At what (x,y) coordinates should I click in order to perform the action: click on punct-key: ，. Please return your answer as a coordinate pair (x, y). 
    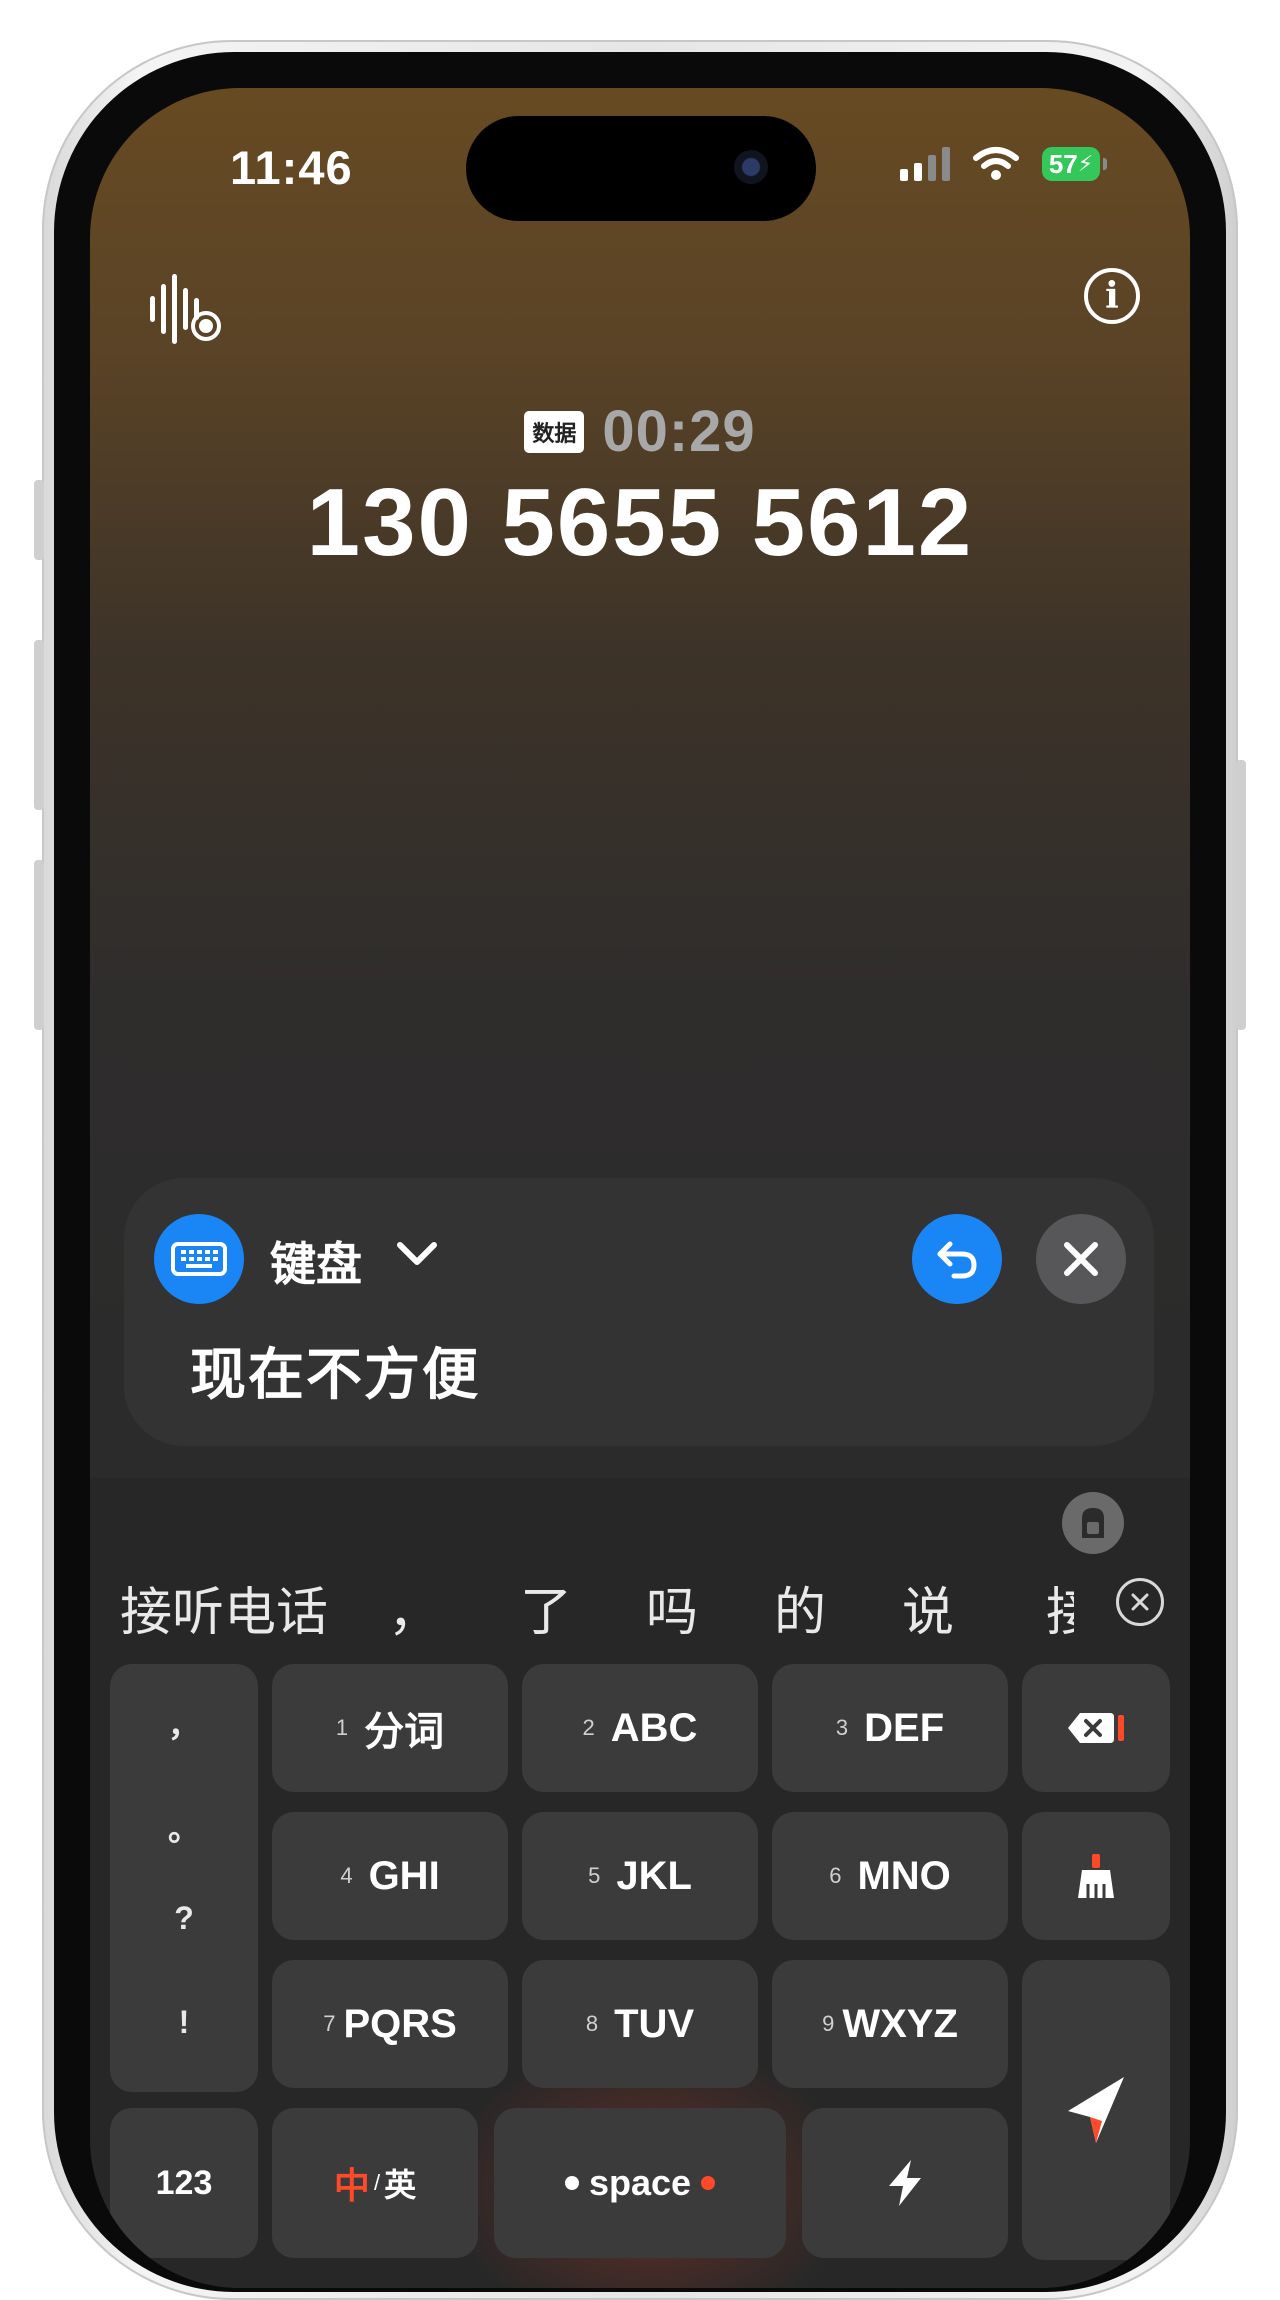
    Looking at the image, I should click on (184, 1723).